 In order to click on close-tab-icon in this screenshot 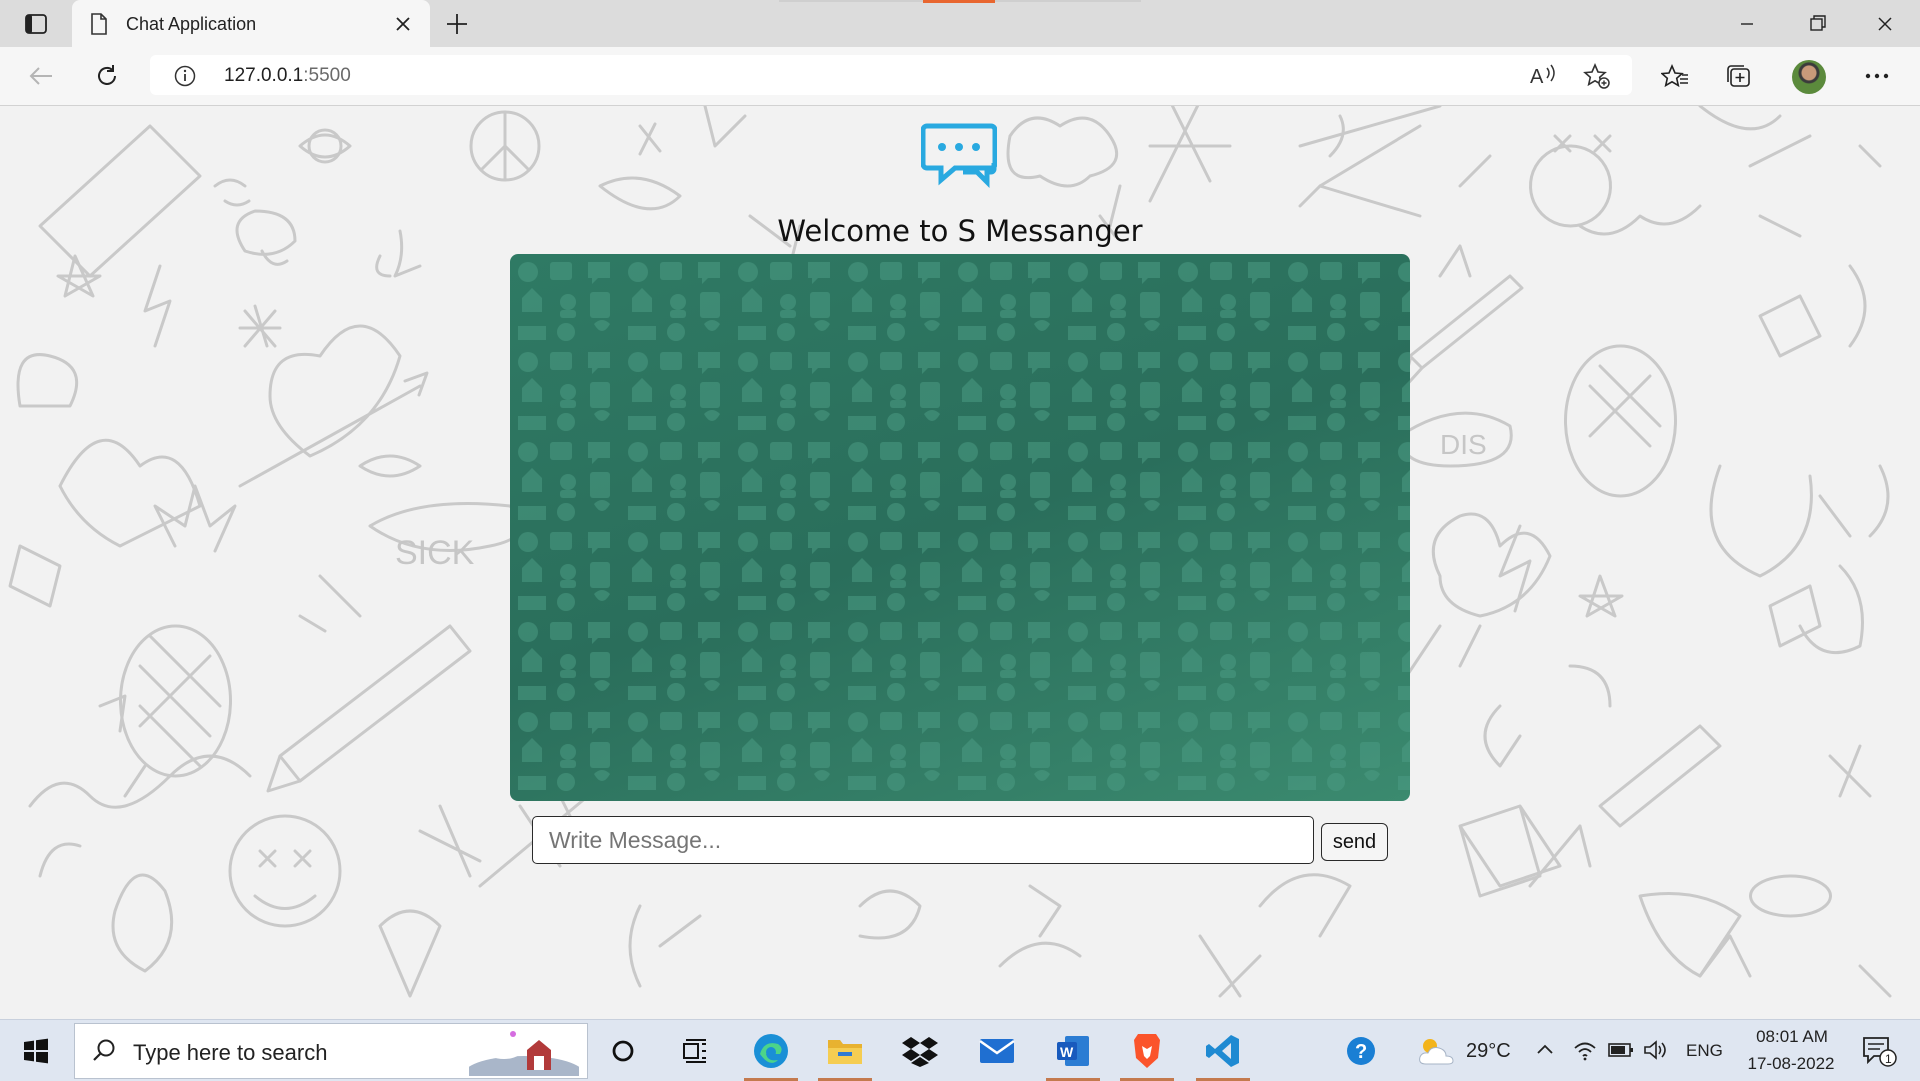, I will do `click(403, 24)`.